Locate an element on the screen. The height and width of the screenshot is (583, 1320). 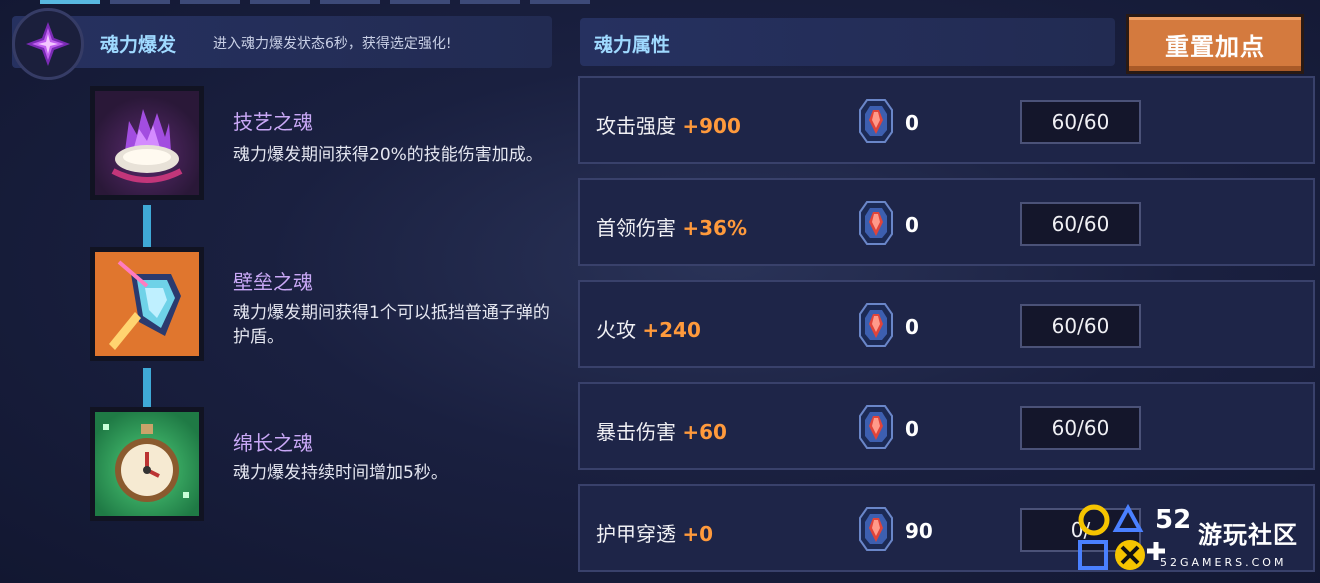
attributes-title: 魂力属性 is located at coordinates (632, 45).